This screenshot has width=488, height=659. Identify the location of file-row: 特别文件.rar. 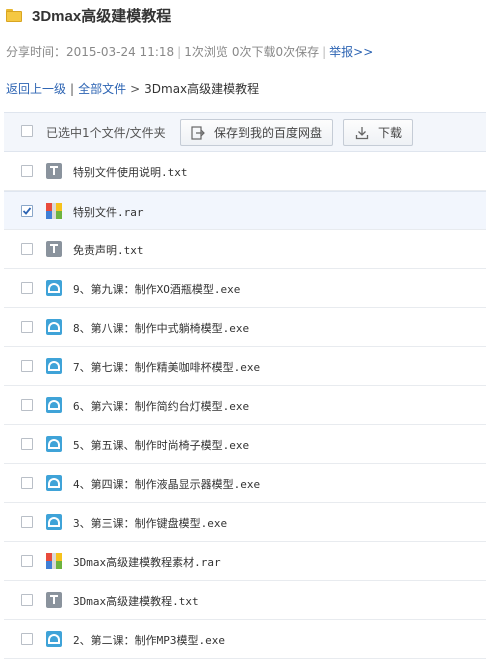
(245, 210).